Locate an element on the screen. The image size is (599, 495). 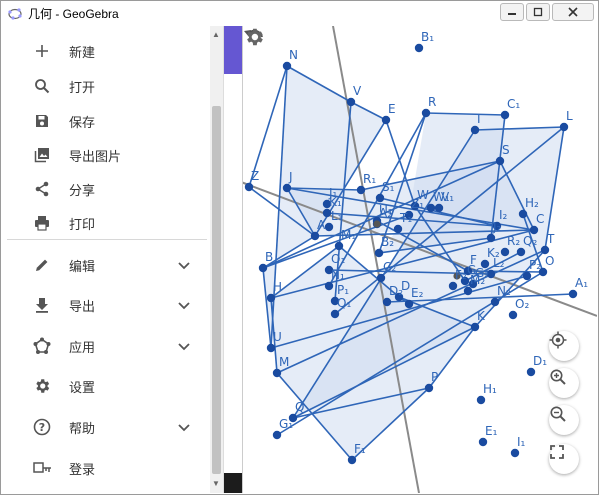
point-label: O is located at coordinates (549, 261).